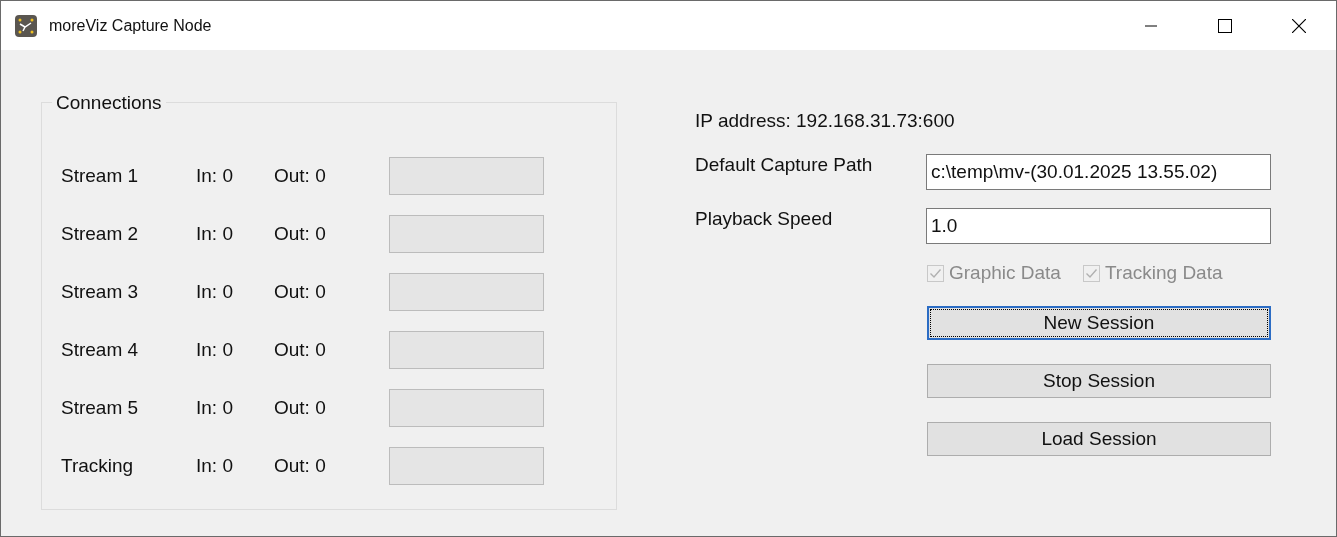 The height and width of the screenshot is (537, 1337). What do you see at coordinates (1225, 25) in the screenshot?
I see `maximize-icon` at bounding box center [1225, 25].